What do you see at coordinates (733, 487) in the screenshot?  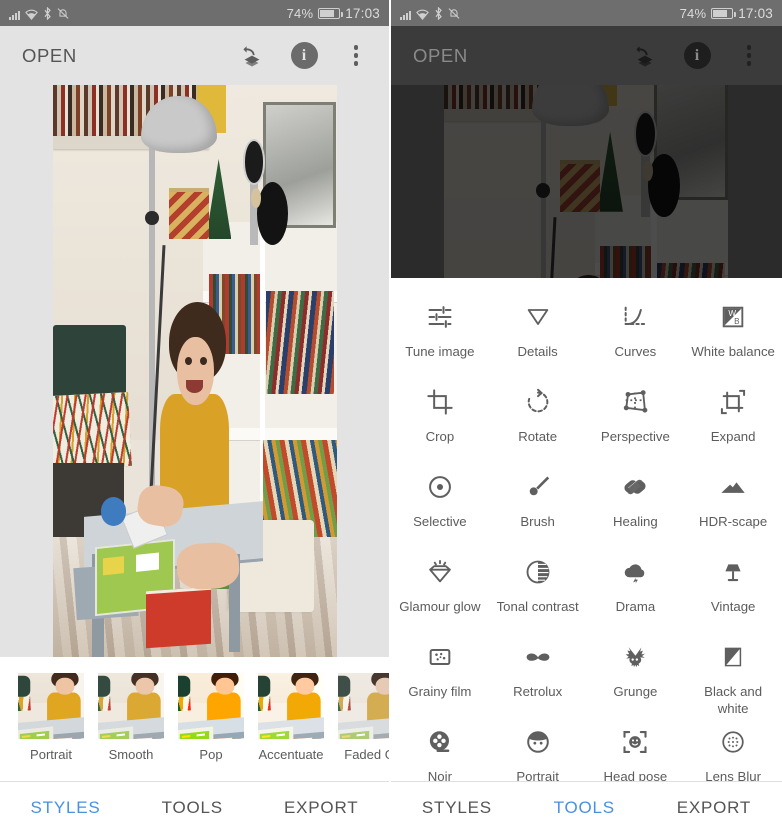 I see `mountains-icon` at bounding box center [733, 487].